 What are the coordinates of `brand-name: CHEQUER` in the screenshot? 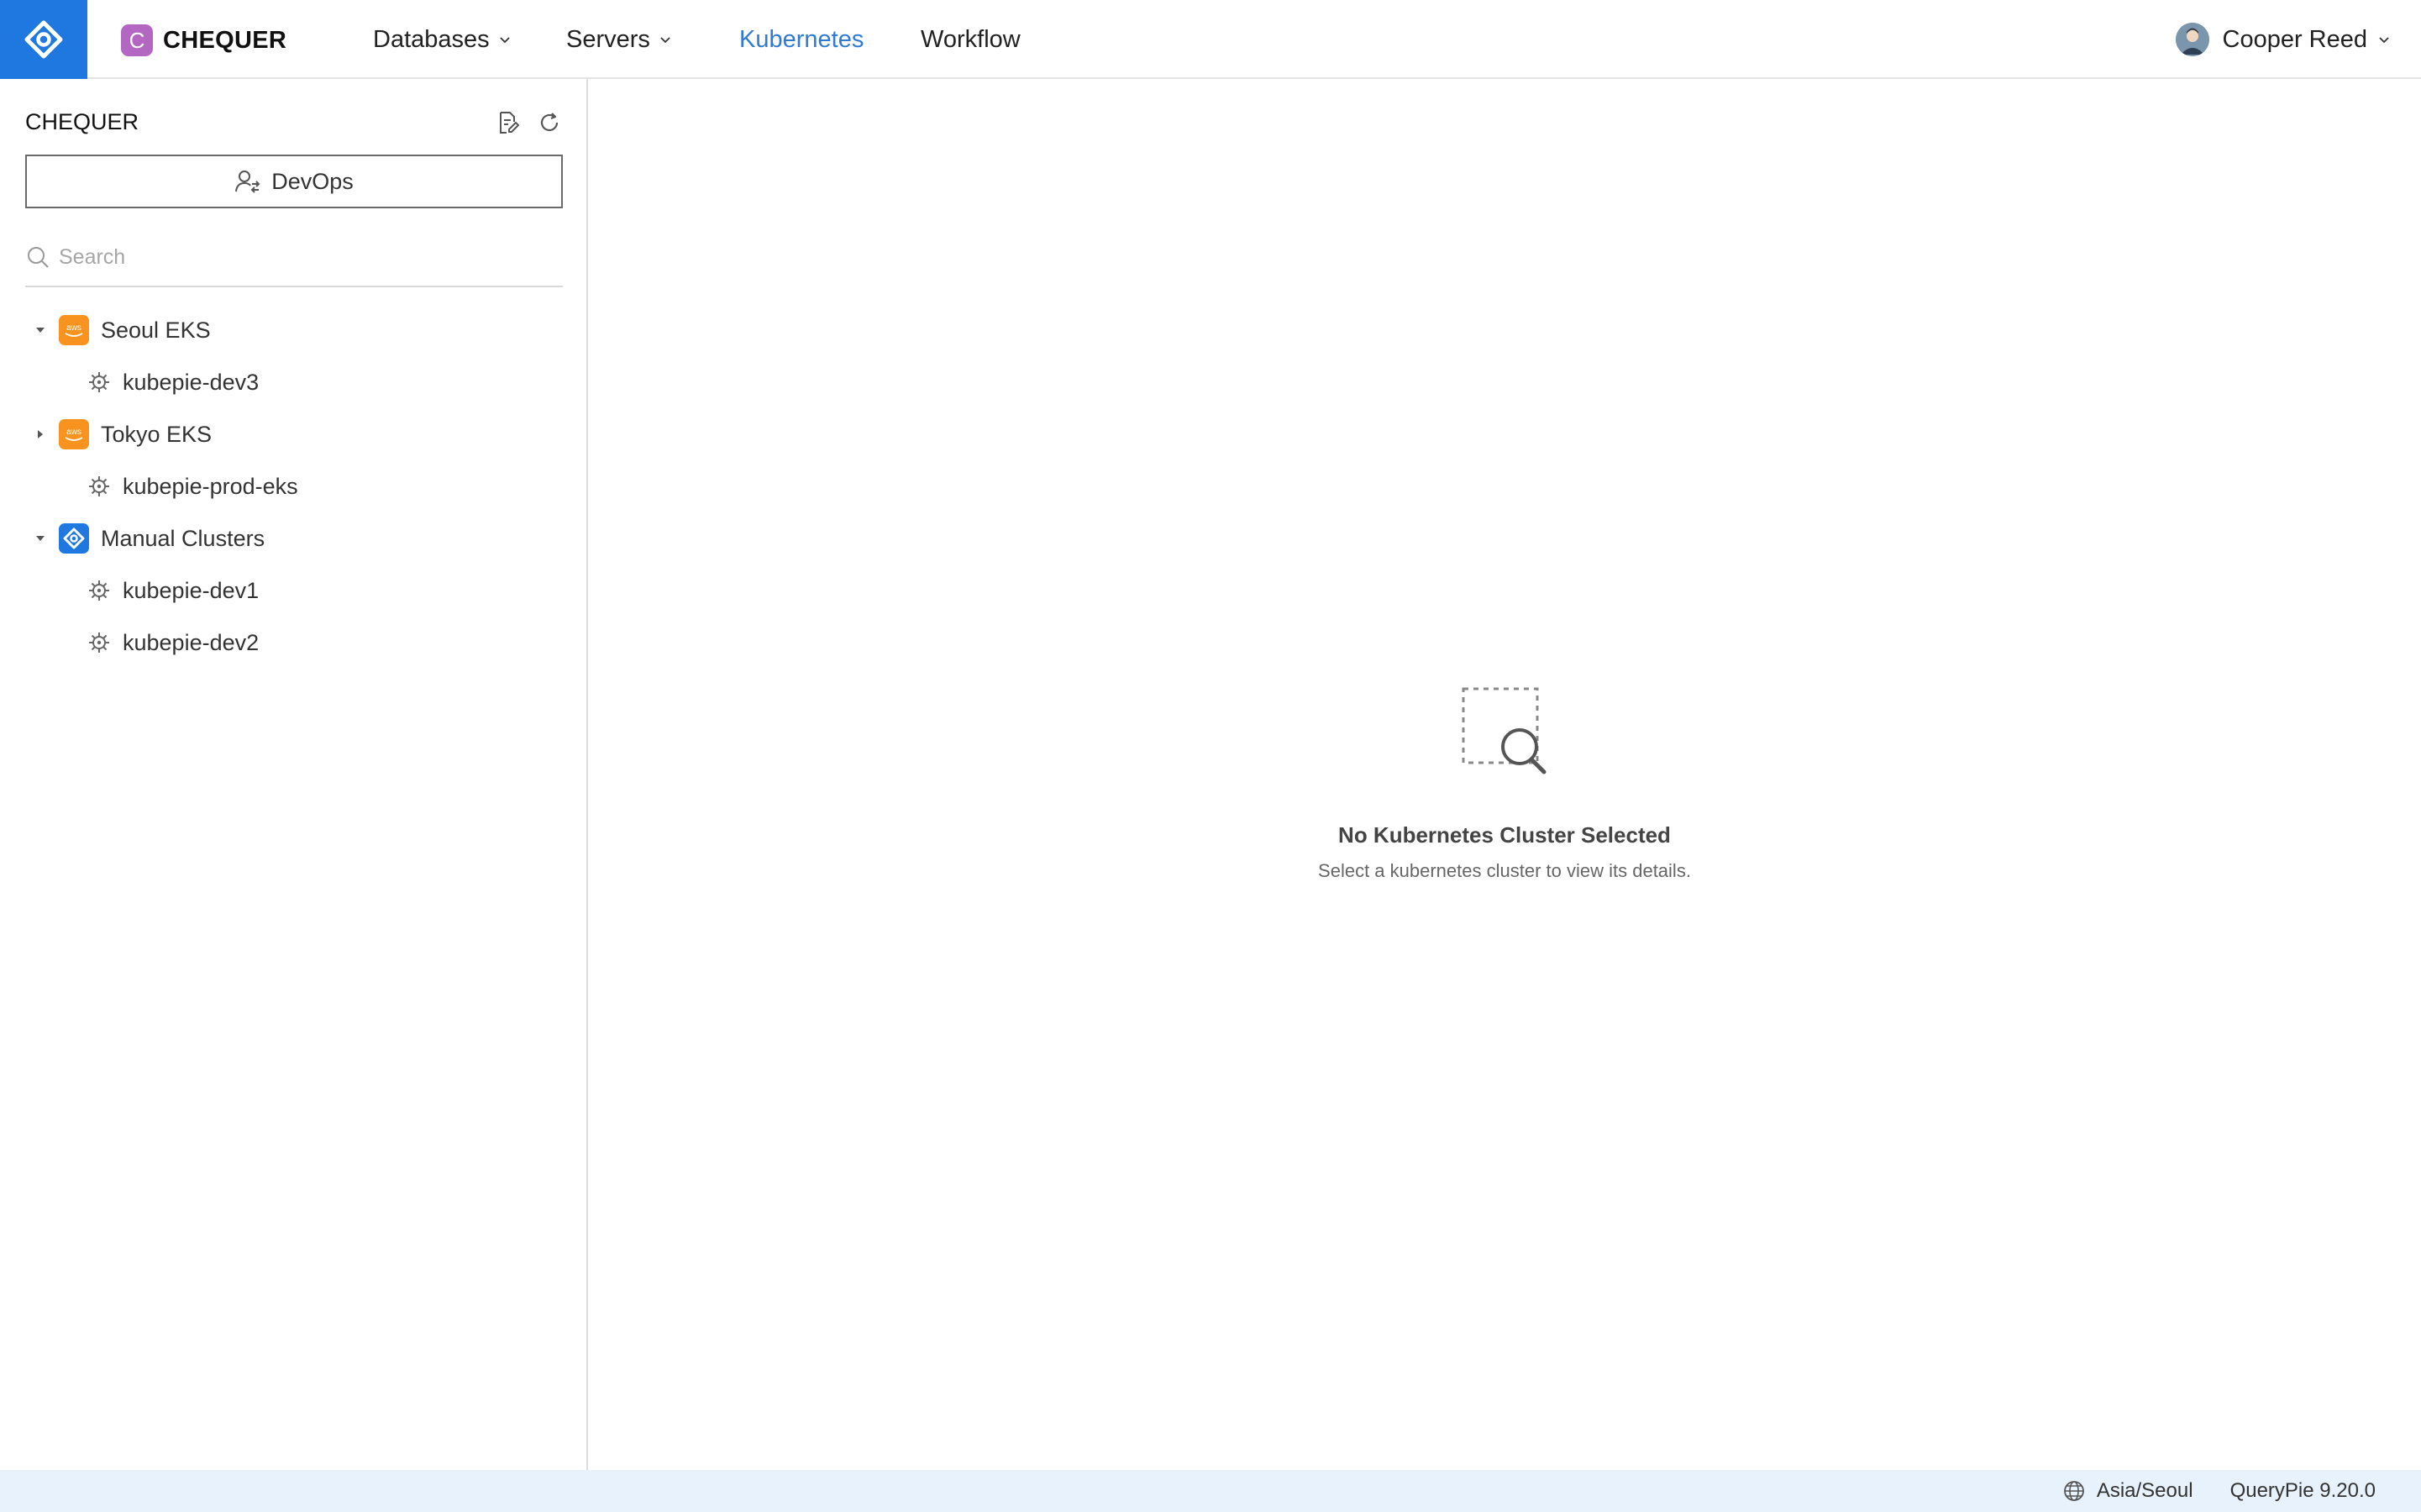 It's located at (225, 40).